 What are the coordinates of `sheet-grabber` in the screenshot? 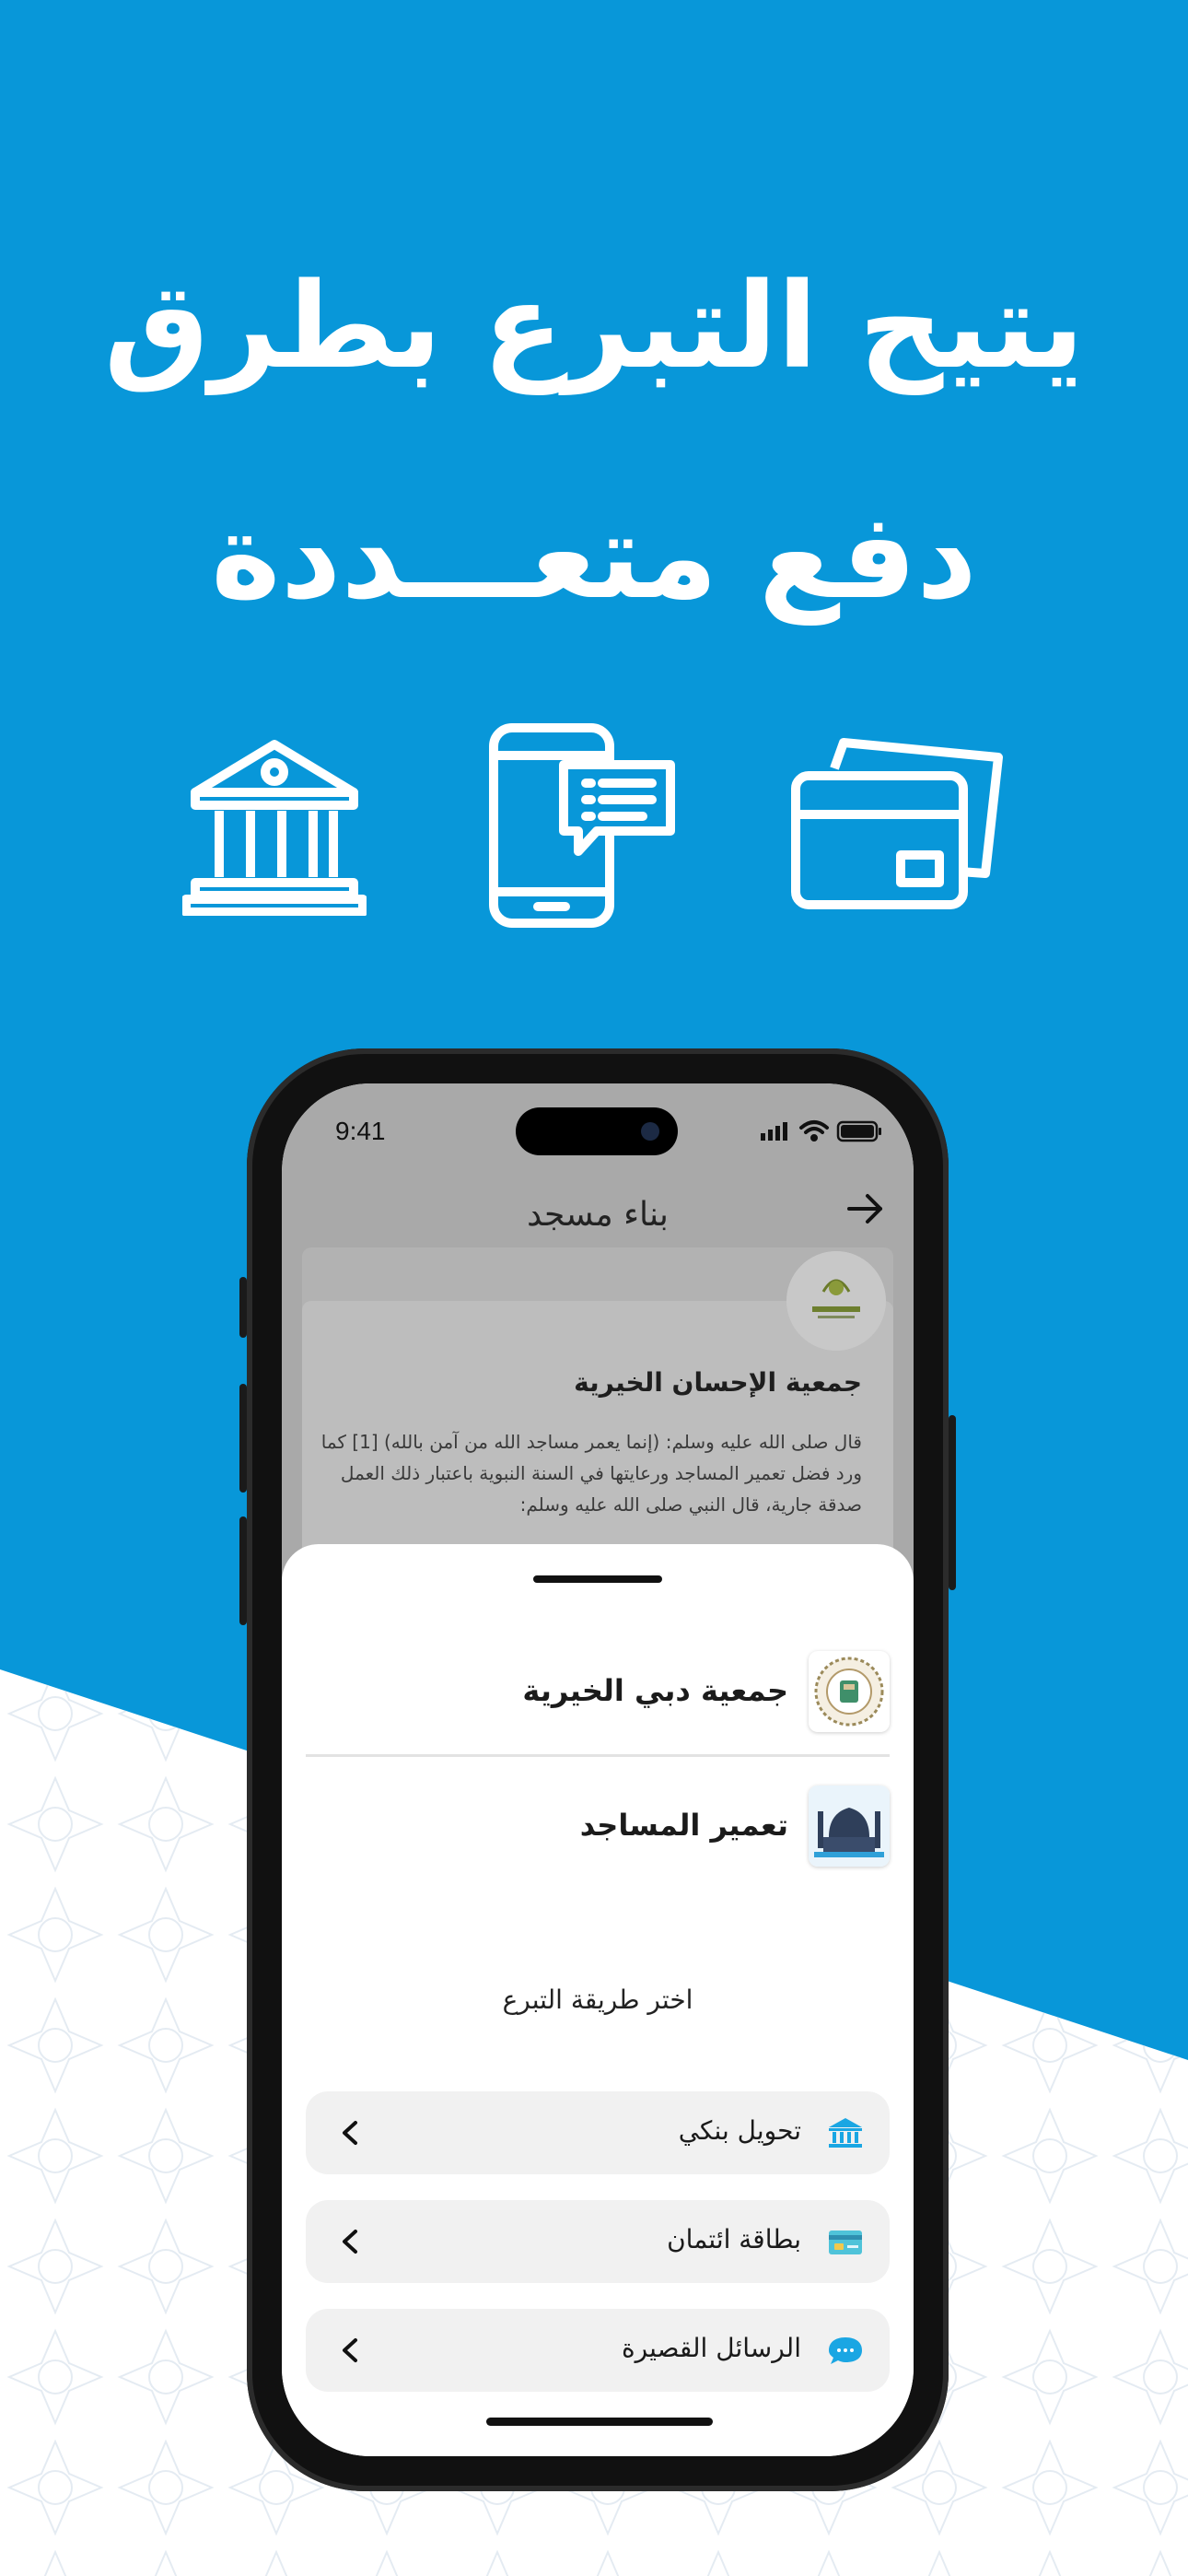 It's located at (597, 1579).